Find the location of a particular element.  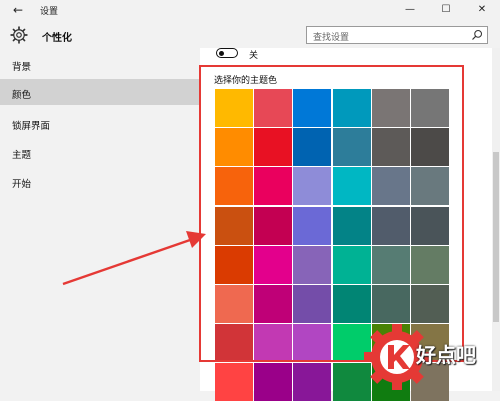

sidebar-item-start: 开始 is located at coordinates (100, 181).